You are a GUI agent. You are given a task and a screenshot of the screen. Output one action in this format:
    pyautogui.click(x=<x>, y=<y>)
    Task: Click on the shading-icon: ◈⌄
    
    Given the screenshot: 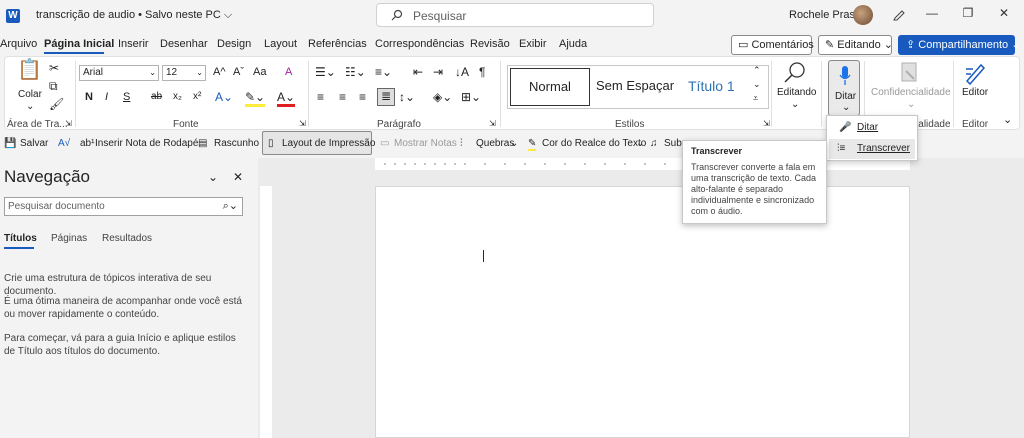 What is the action you would take?
    pyautogui.click(x=442, y=97)
    